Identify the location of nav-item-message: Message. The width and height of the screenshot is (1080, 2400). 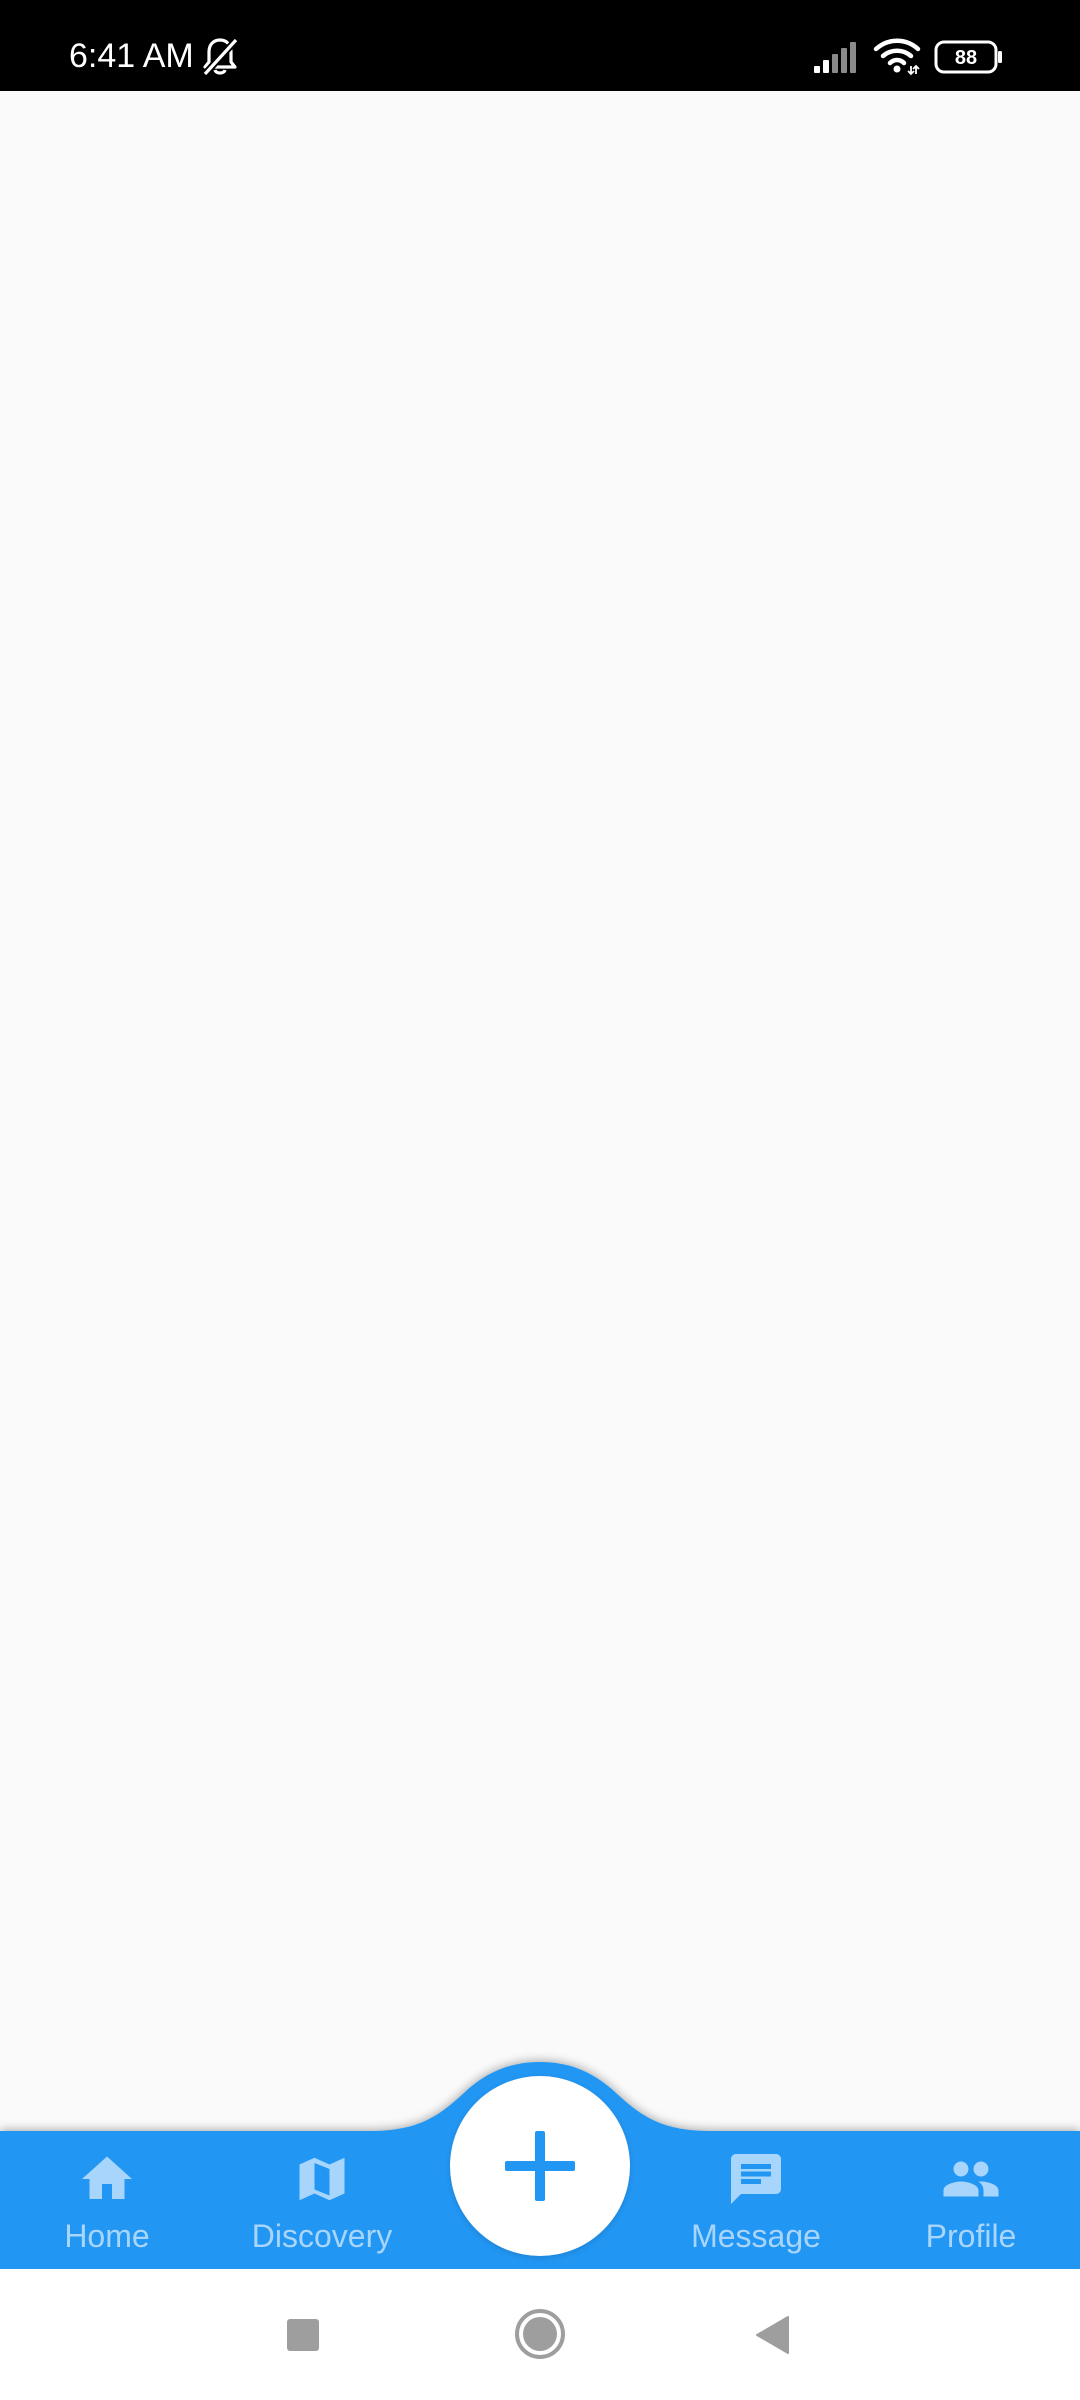
(756, 2195).